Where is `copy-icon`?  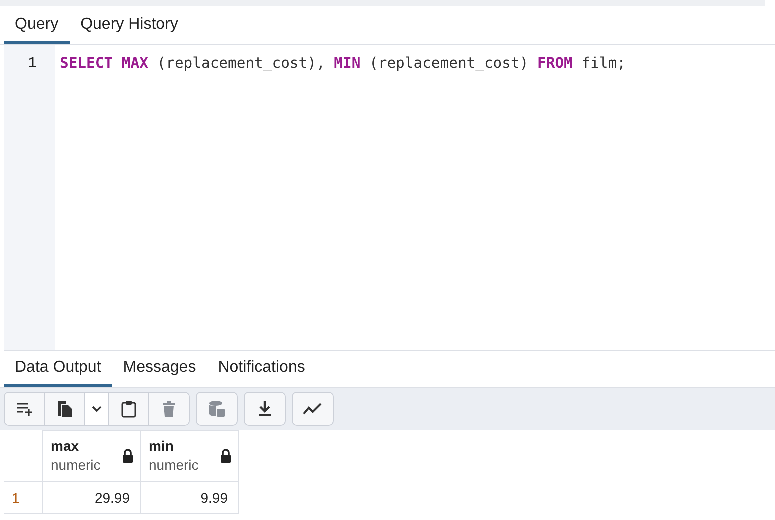 copy-icon is located at coordinates (64, 409).